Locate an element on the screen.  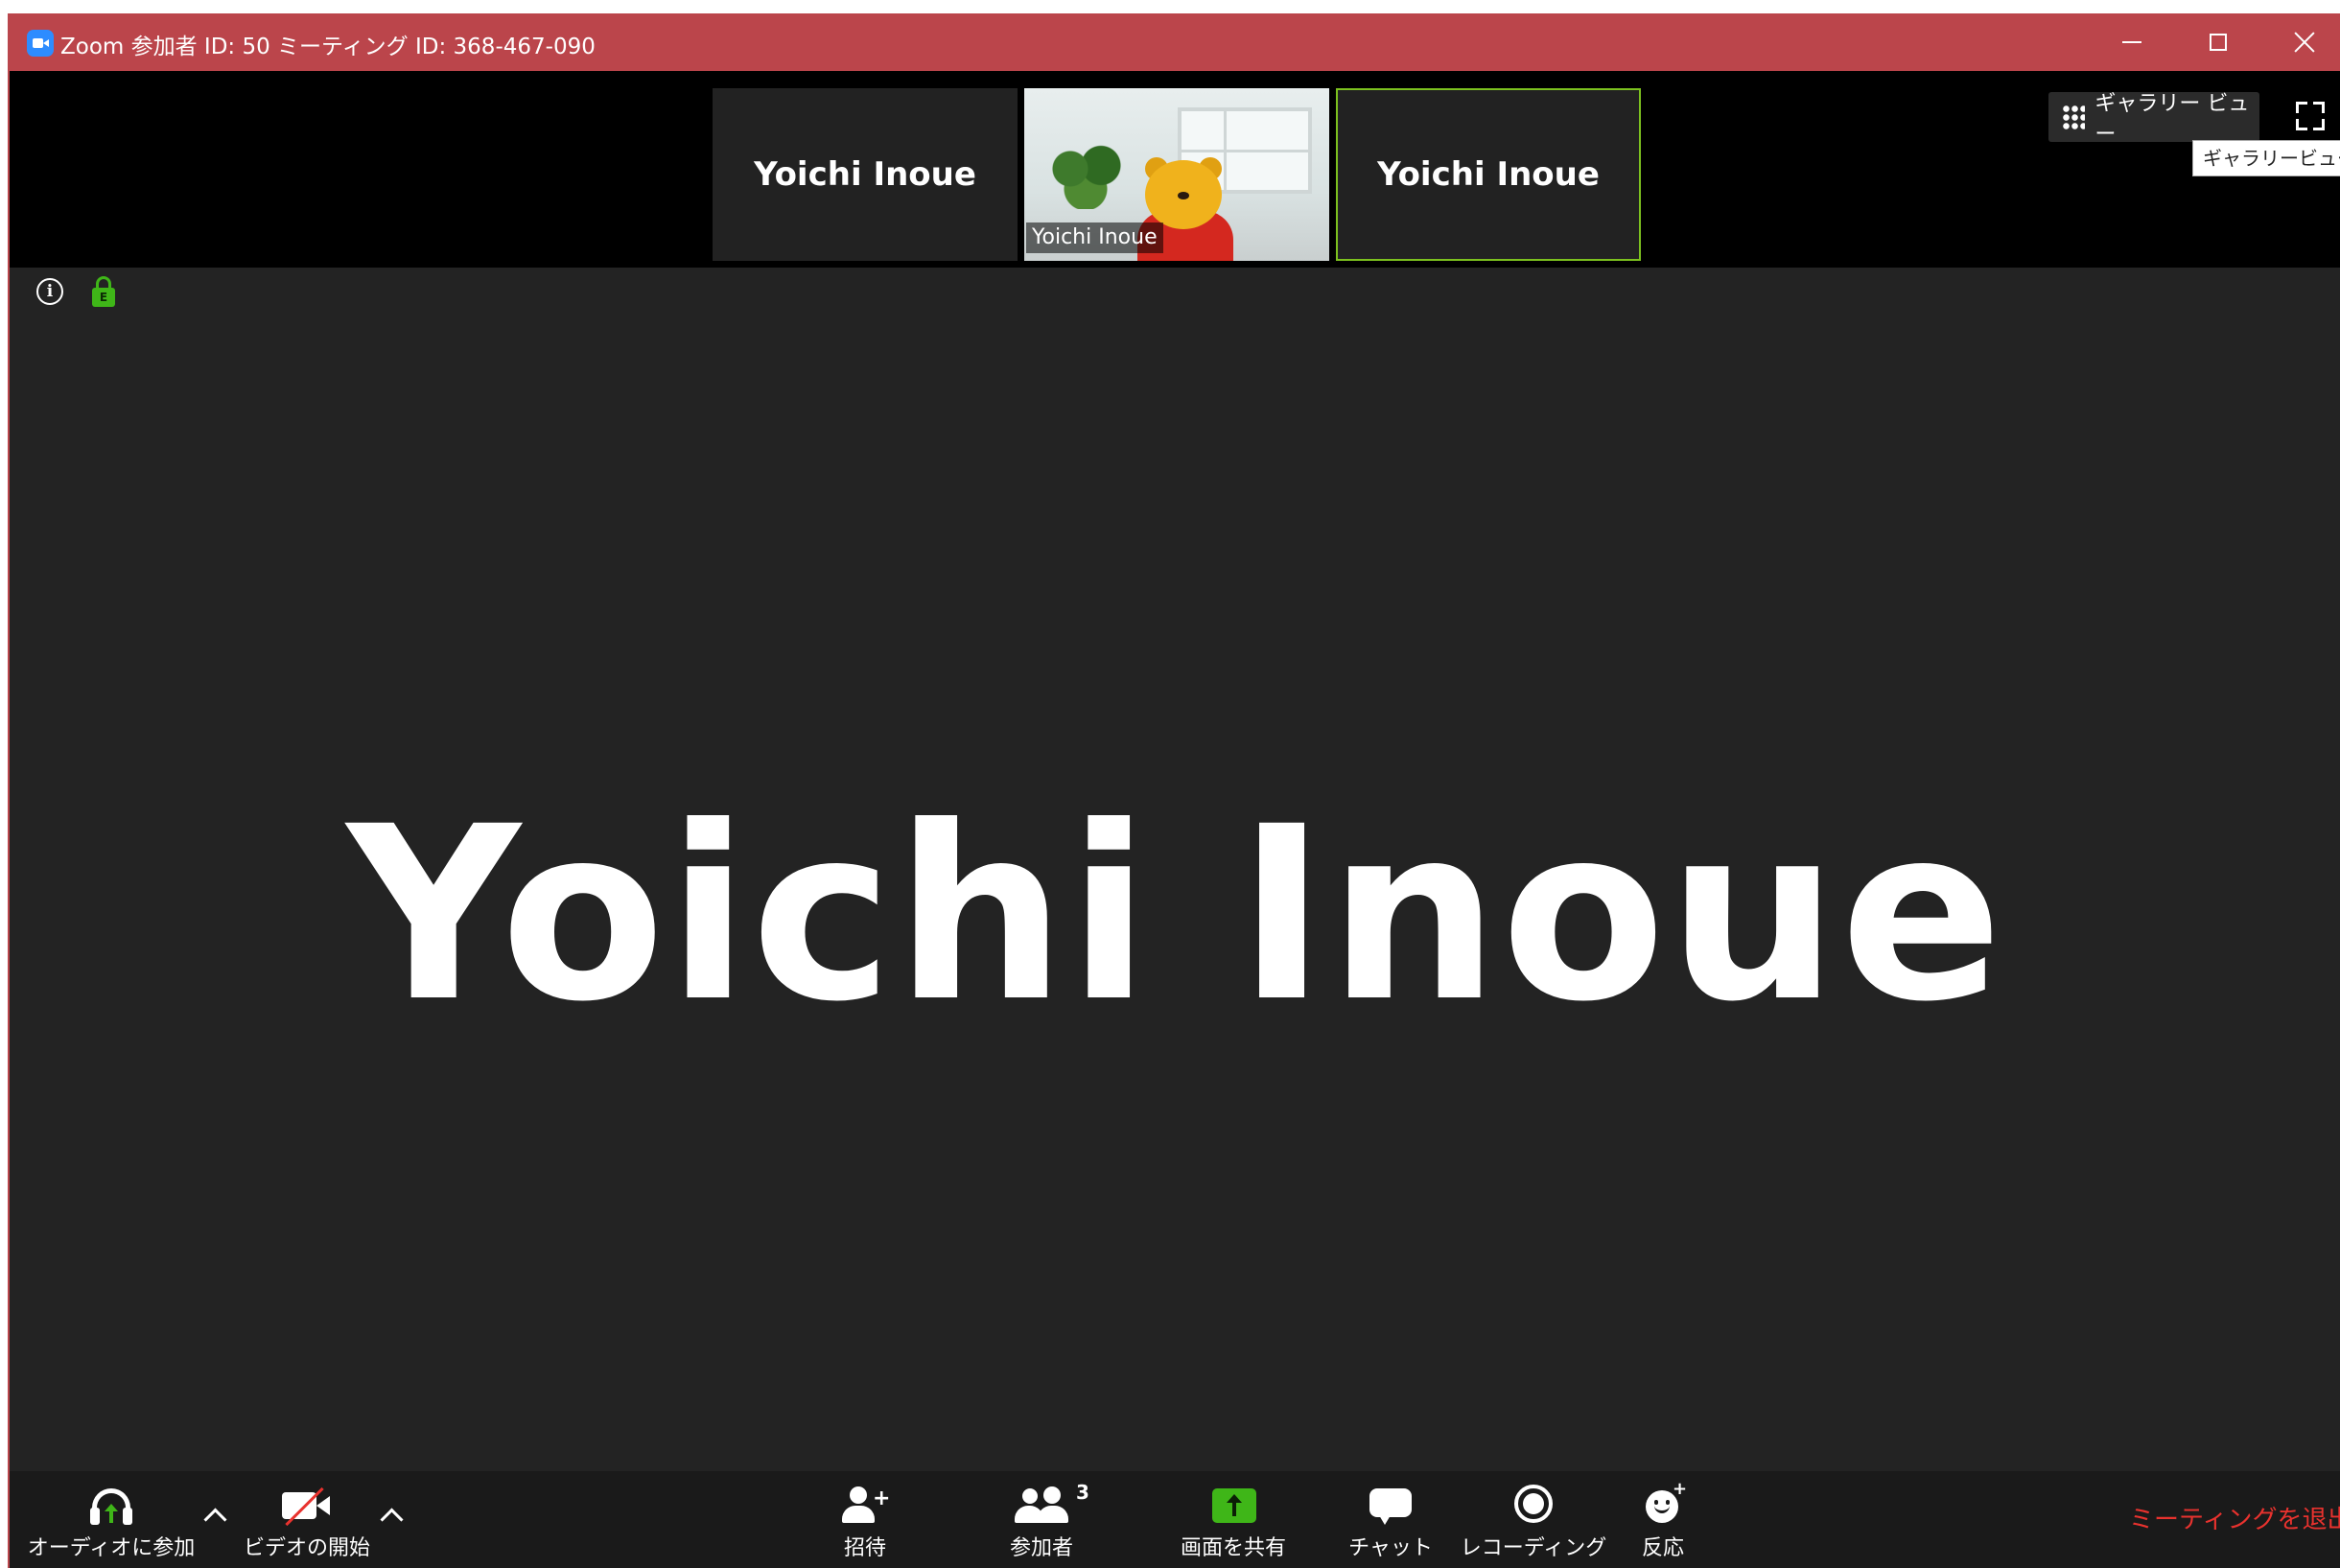
chat-label: チャット is located at coordinates (1391, 1548).